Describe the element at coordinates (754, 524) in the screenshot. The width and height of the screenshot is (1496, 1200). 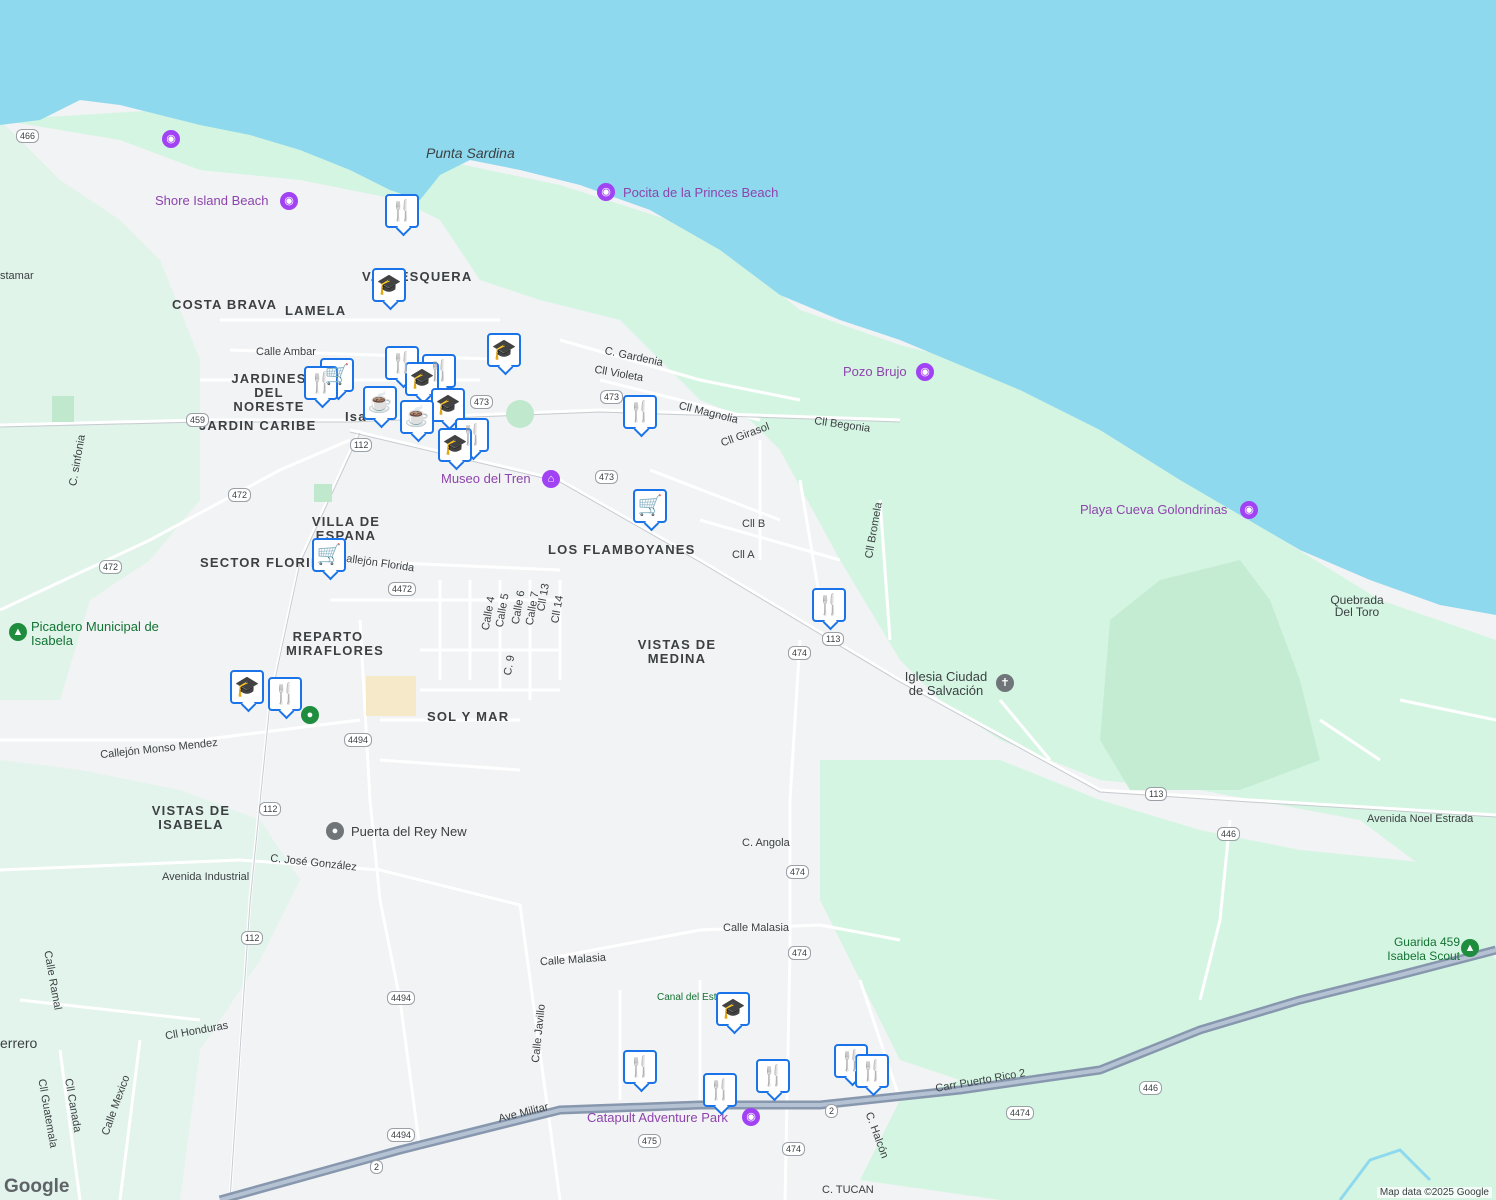
I see `street-label: Cll B` at that location.